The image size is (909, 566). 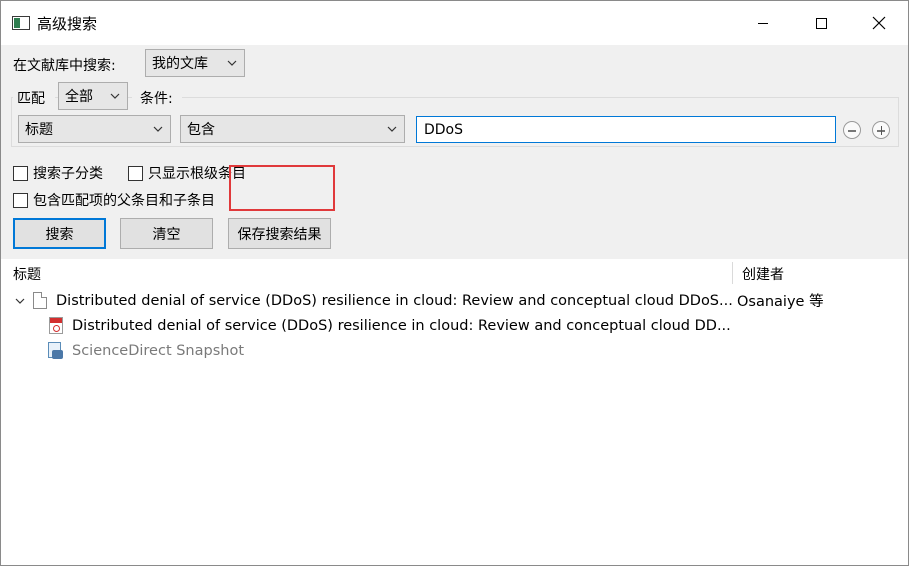 I want to click on condition-field-value: 标题, so click(x=39, y=130).